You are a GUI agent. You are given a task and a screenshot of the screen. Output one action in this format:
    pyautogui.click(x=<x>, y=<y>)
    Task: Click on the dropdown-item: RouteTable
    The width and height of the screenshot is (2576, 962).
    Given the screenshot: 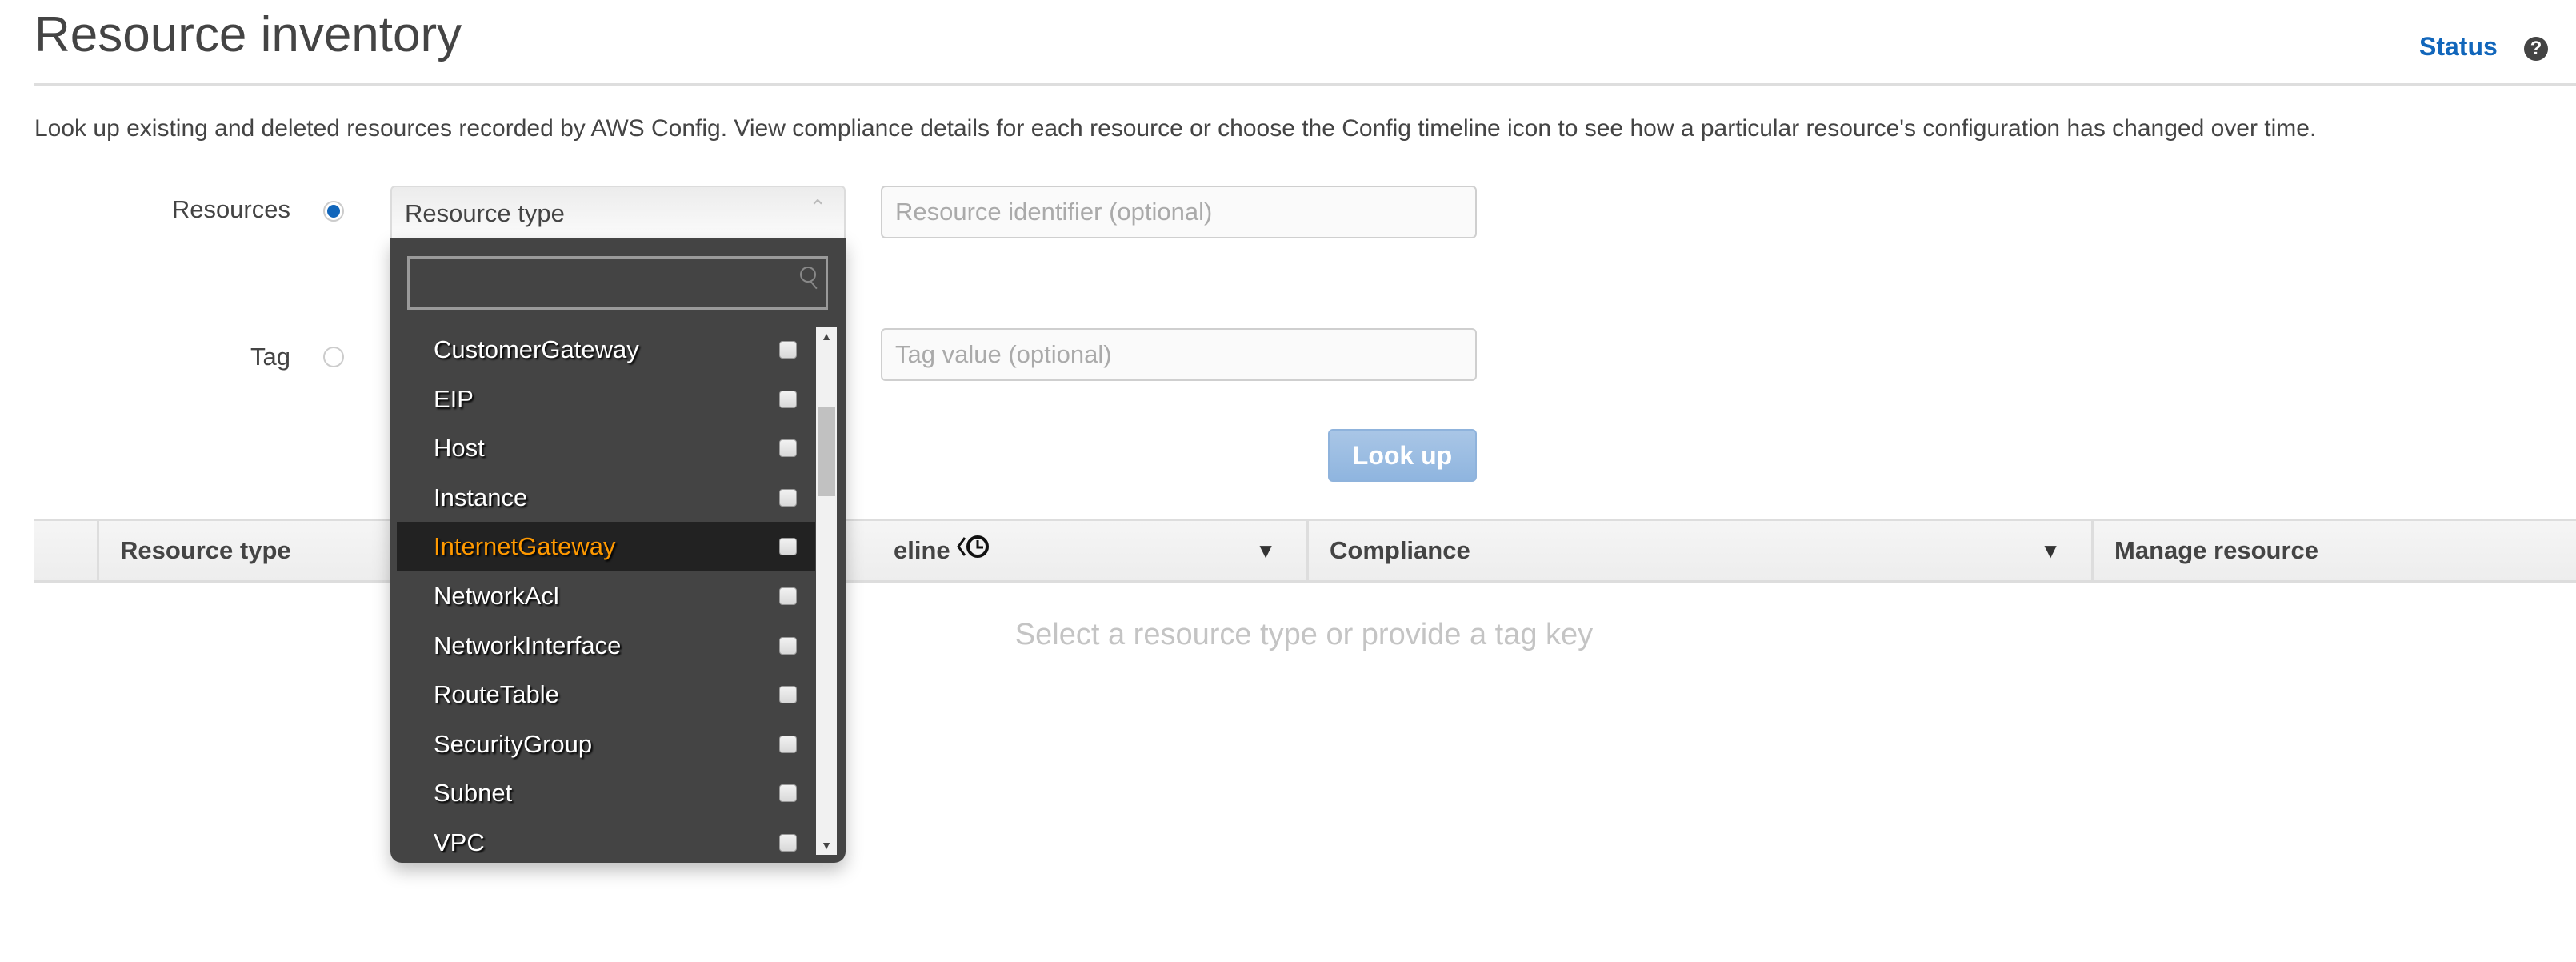 What is the action you would take?
    pyautogui.click(x=606, y=694)
    